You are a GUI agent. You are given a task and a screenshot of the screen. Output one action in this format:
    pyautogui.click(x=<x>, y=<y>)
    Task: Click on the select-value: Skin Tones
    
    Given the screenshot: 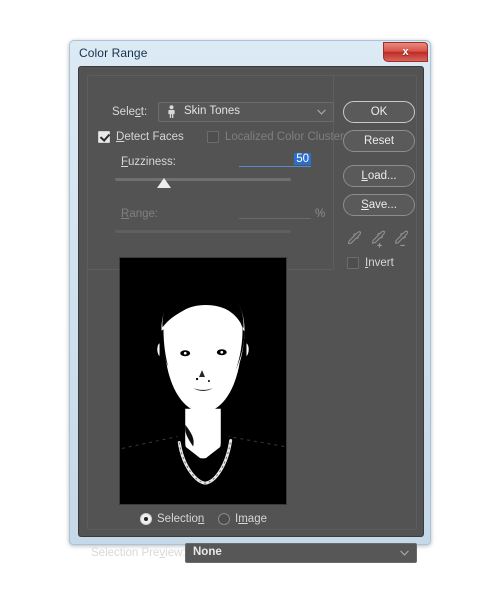 What is the action you would take?
    pyautogui.click(x=212, y=111)
    